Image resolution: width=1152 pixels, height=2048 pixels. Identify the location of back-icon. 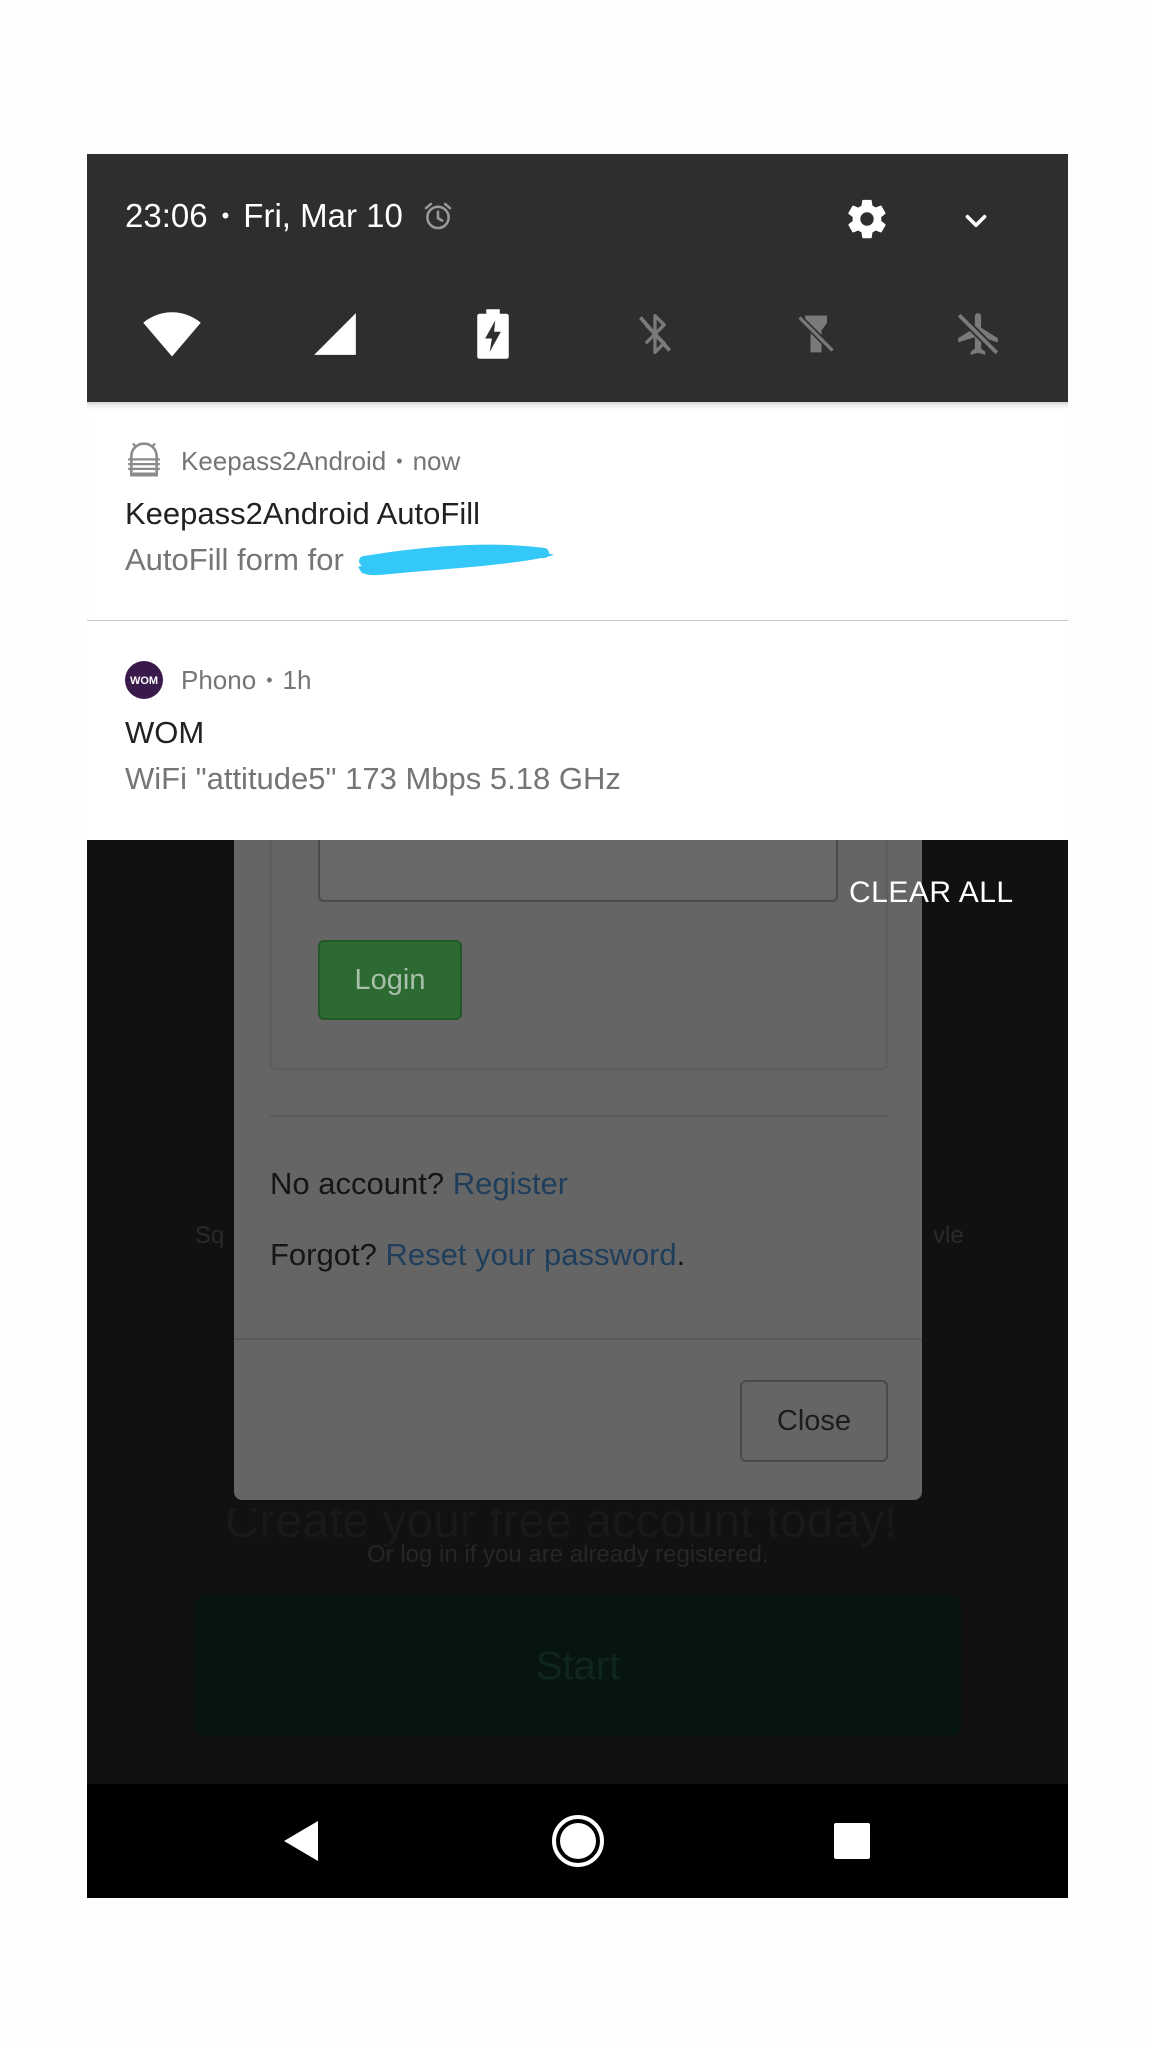
(302, 1841).